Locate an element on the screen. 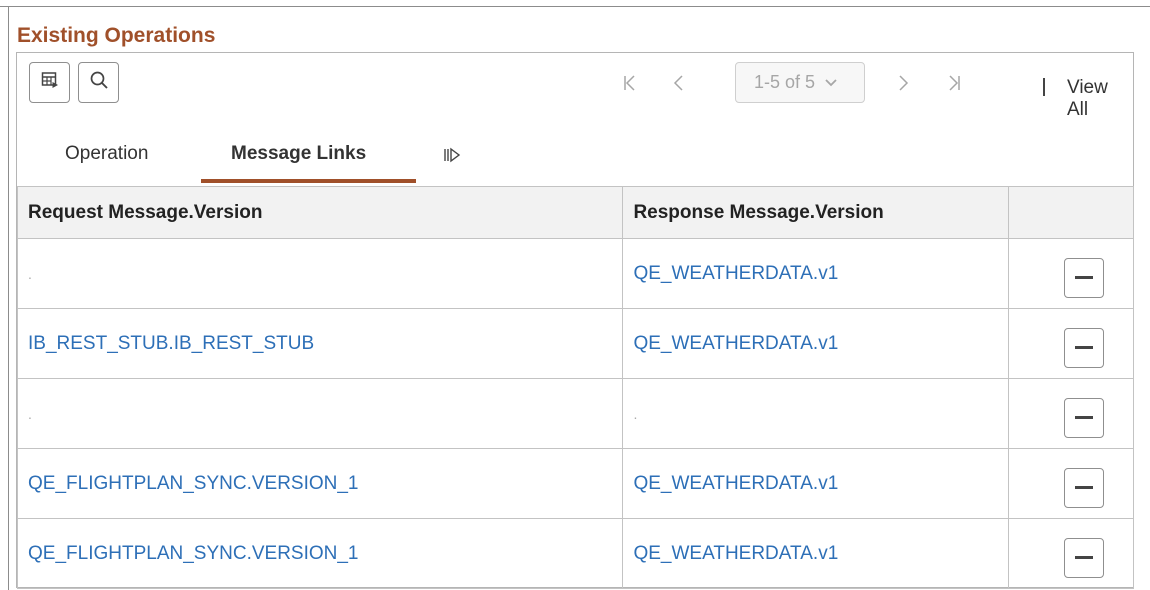 The image size is (1150, 590). next-page-button is located at coordinates (903, 82).